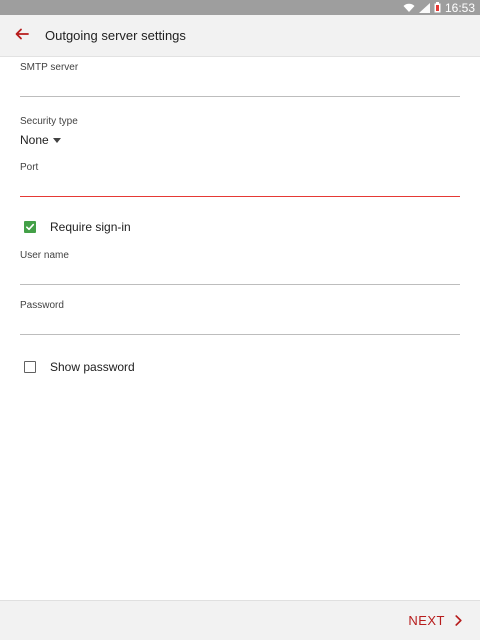 This screenshot has height=640, width=480. I want to click on back-button, so click(22, 36).